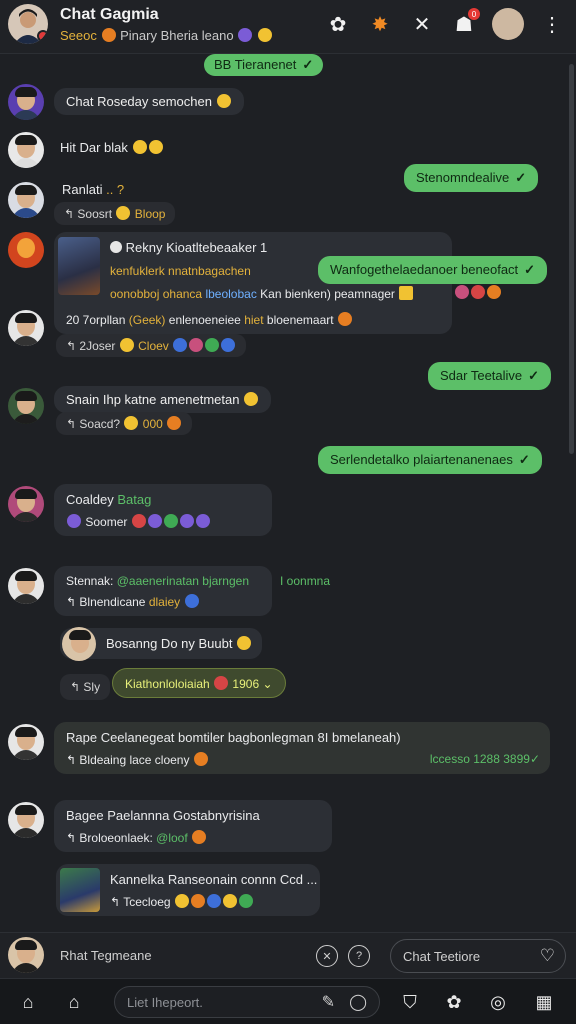 The image size is (576, 1024). I want to click on meta-text: Broloeonlaek:, so click(116, 838).